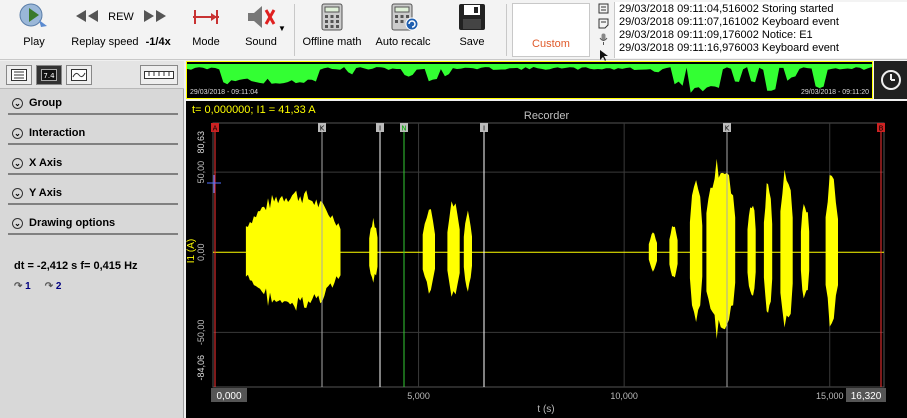  I want to click on calculator-icon, so click(332, 17).